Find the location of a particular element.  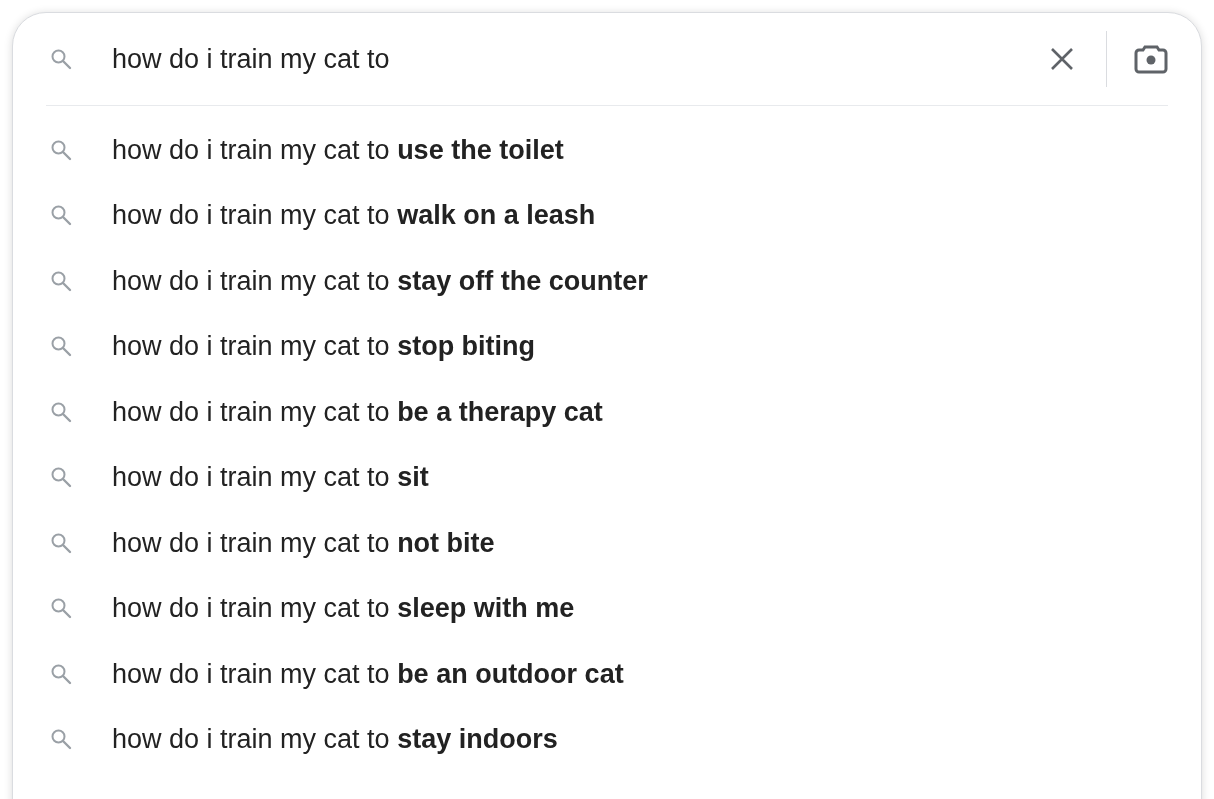

suggestion-item: how do i train my cat to not bite is located at coordinates (607, 543).